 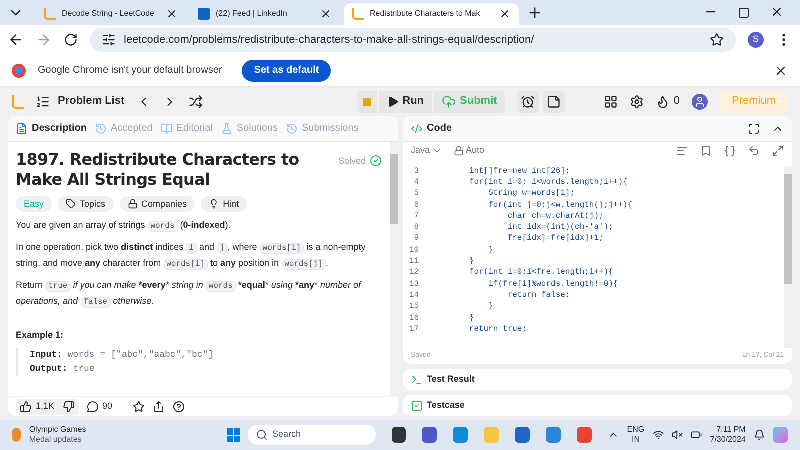 I want to click on panel-tab: Description, so click(x=52, y=128).